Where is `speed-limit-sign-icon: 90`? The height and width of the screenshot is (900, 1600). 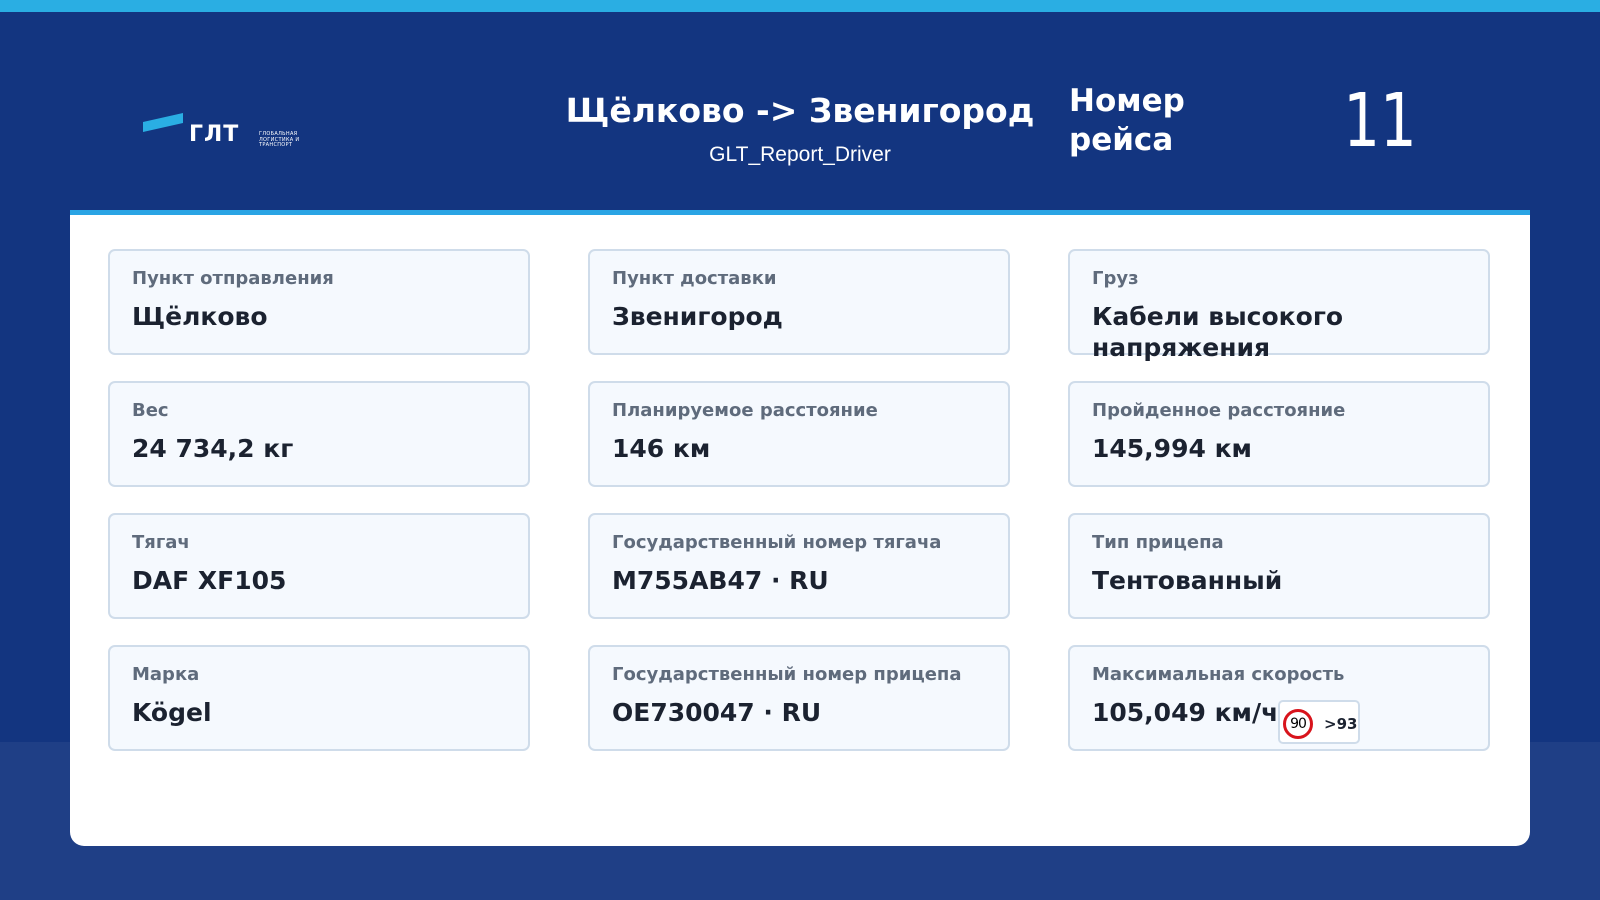
speed-limit-sign-icon: 90 is located at coordinates (1298, 724).